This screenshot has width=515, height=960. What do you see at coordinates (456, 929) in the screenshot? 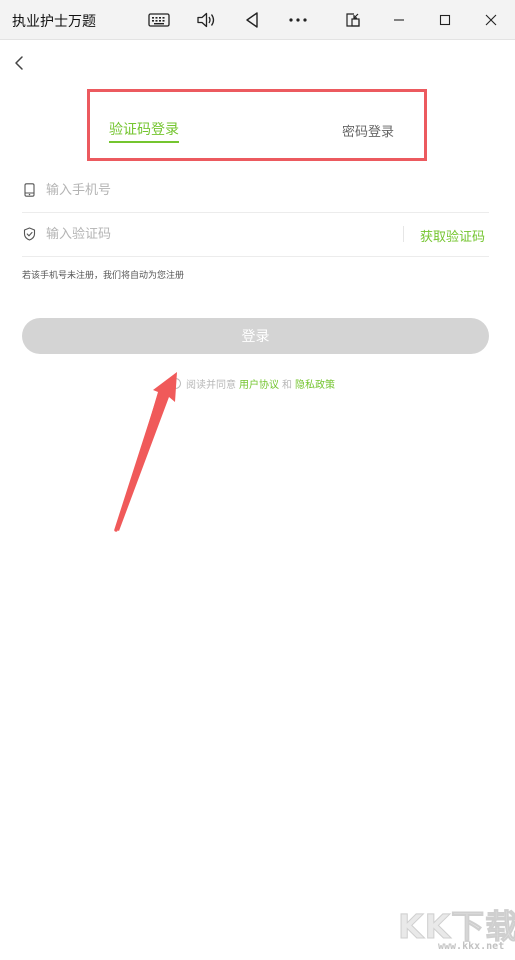
I see `watermark: KK下载 www.kkx.net` at bounding box center [456, 929].